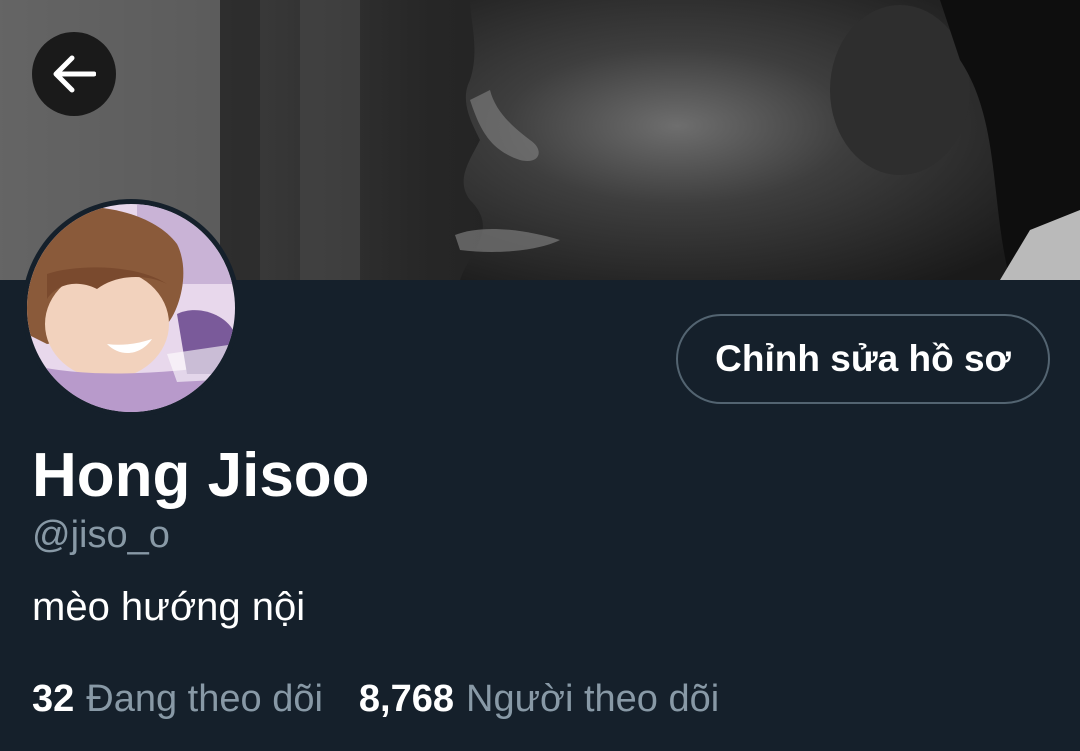  What do you see at coordinates (863, 359) in the screenshot?
I see `edit-profile-button: Chỉnh sửa hồ sơ` at bounding box center [863, 359].